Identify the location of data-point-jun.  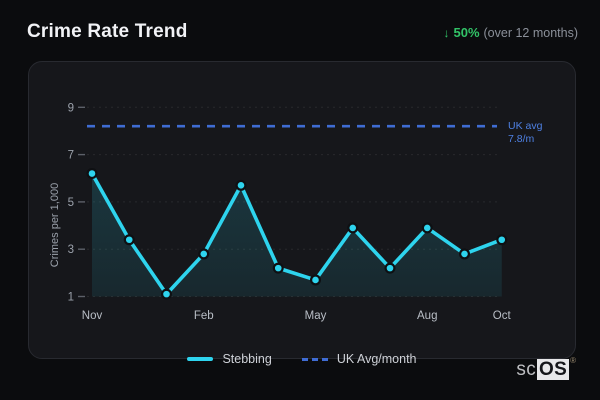
(353, 228).